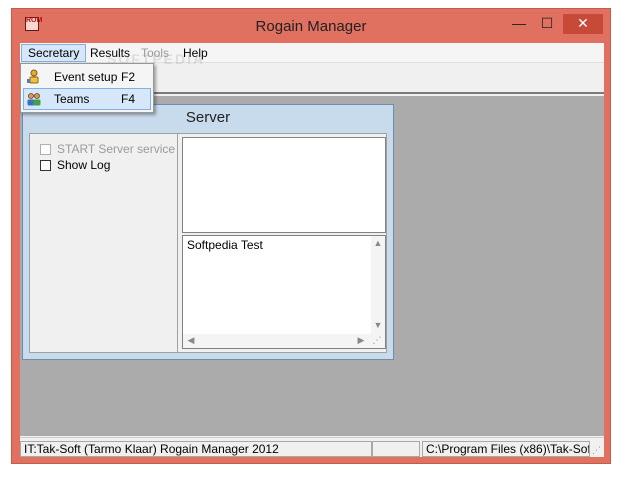 This screenshot has height=484, width=631. Describe the element at coordinates (284, 185) in the screenshot. I see `server-info-box` at that location.